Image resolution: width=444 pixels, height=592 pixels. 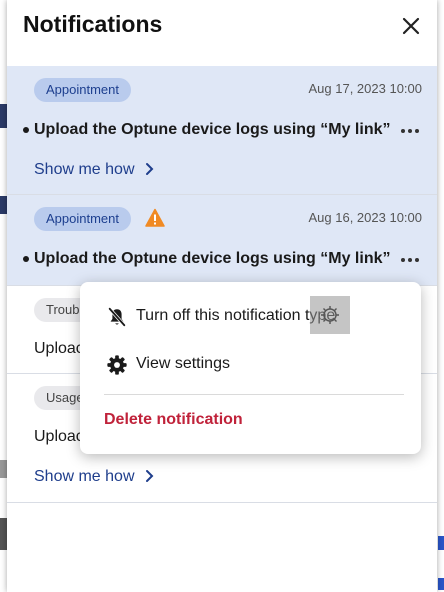 I want to click on close-icon, so click(x=411, y=26).